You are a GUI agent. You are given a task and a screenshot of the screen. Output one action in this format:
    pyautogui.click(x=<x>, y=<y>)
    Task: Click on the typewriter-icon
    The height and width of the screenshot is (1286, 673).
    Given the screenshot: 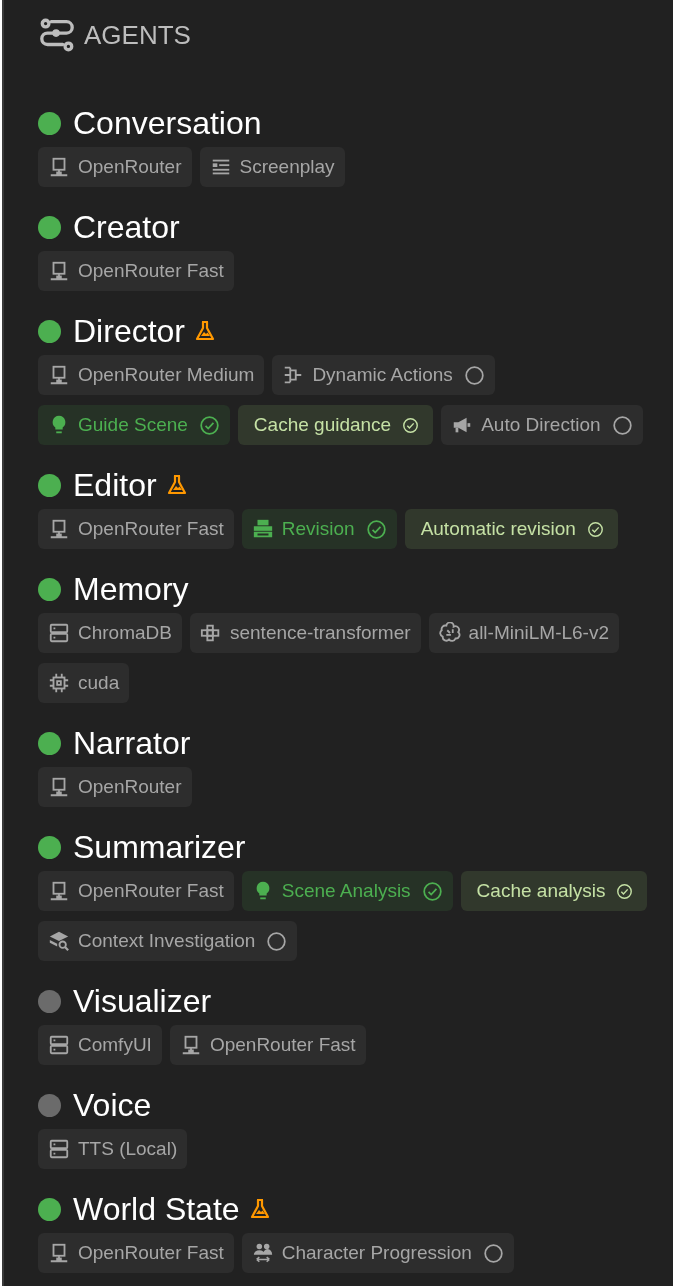 What is the action you would take?
    pyautogui.click(x=262, y=529)
    